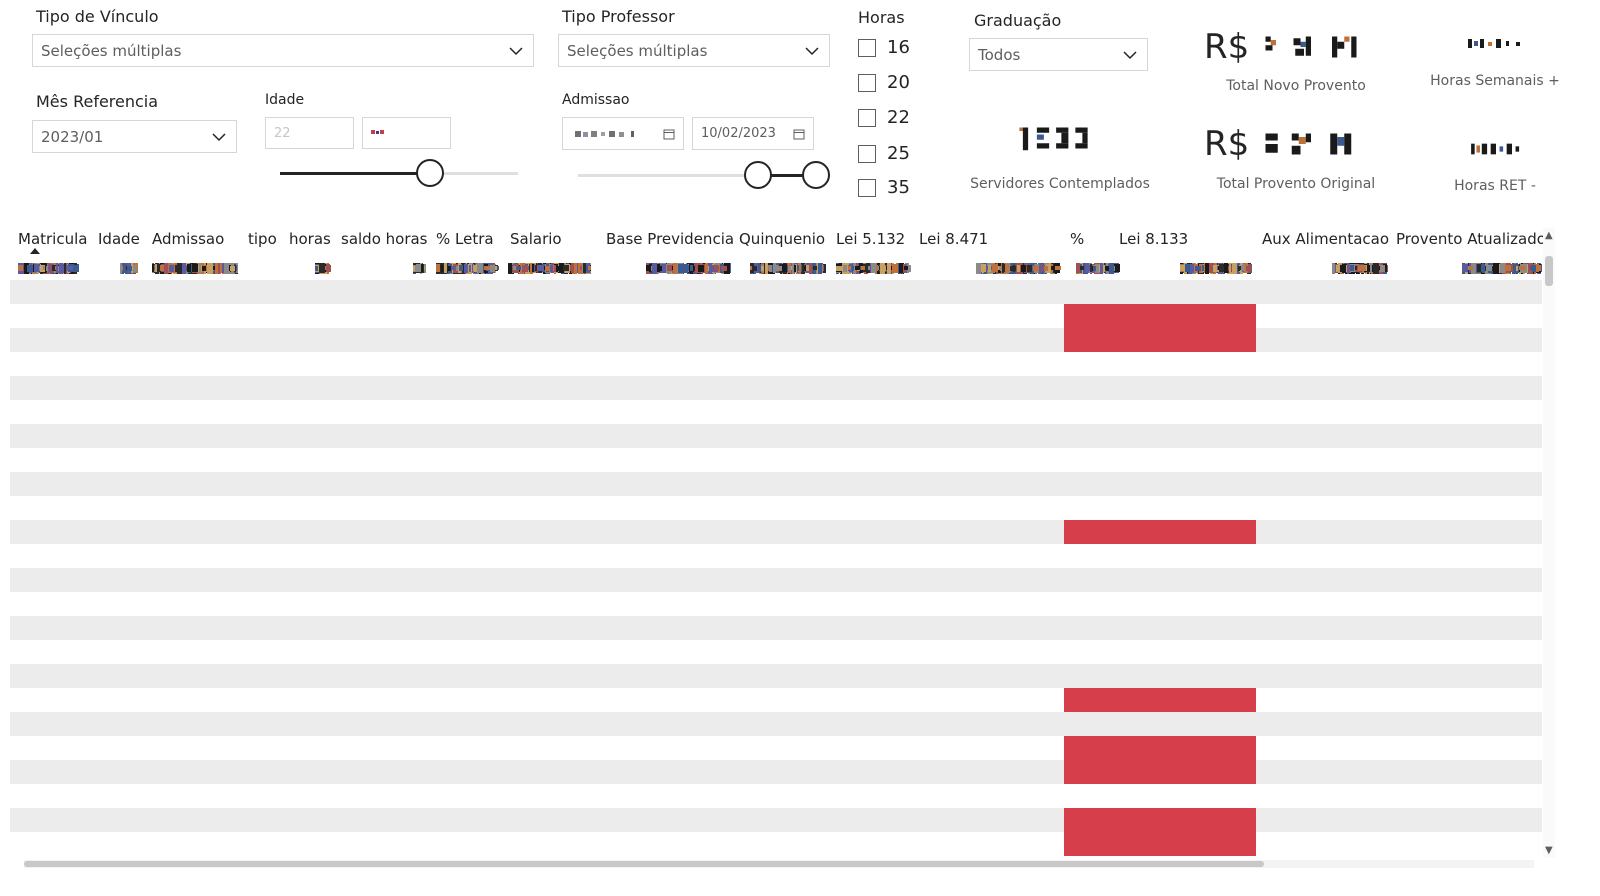  Describe the element at coordinates (97, 101) in the screenshot. I see `mes-referencia-label: Mês Referencia` at that location.